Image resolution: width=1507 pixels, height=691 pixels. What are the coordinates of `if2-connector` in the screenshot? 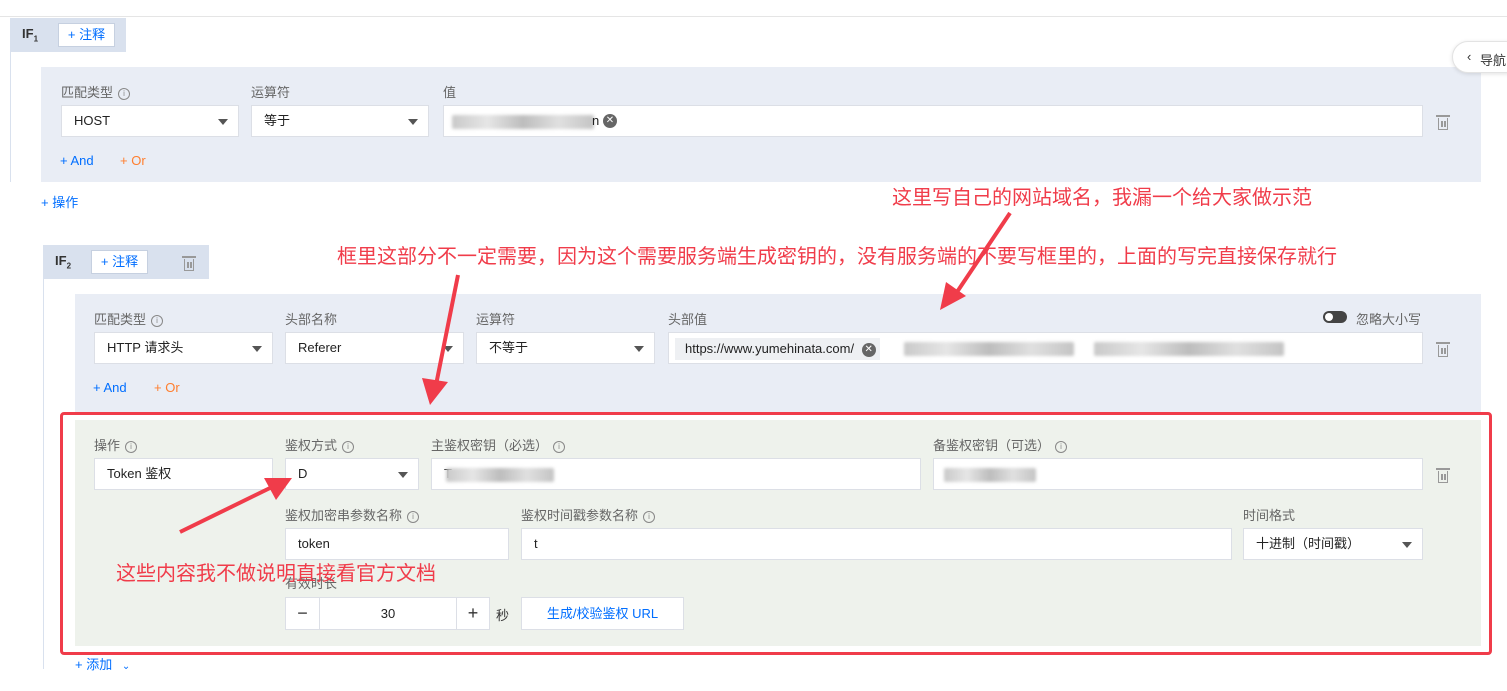 It's located at (43, 474).